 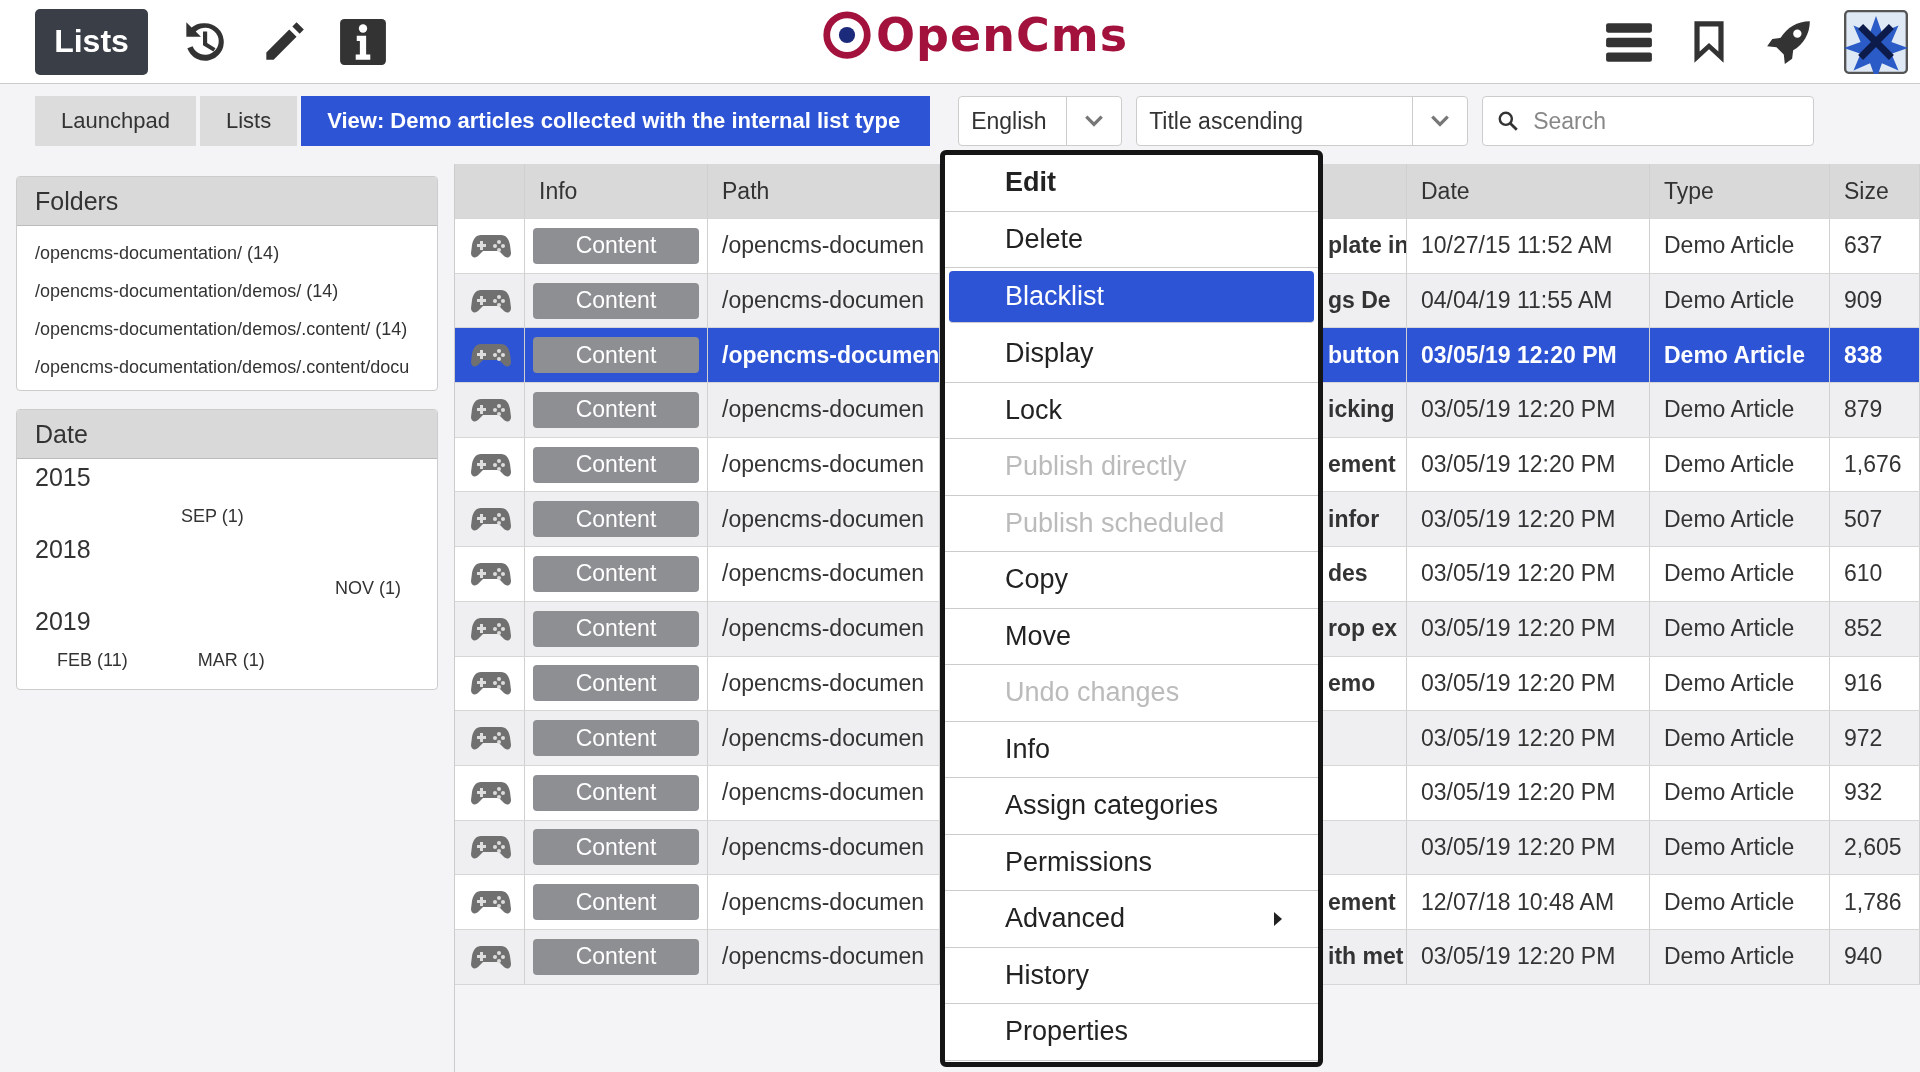 What do you see at coordinates (1528, 300) in the screenshot?
I see `table-cell: 04/04/19 11:55 AM` at bounding box center [1528, 300].